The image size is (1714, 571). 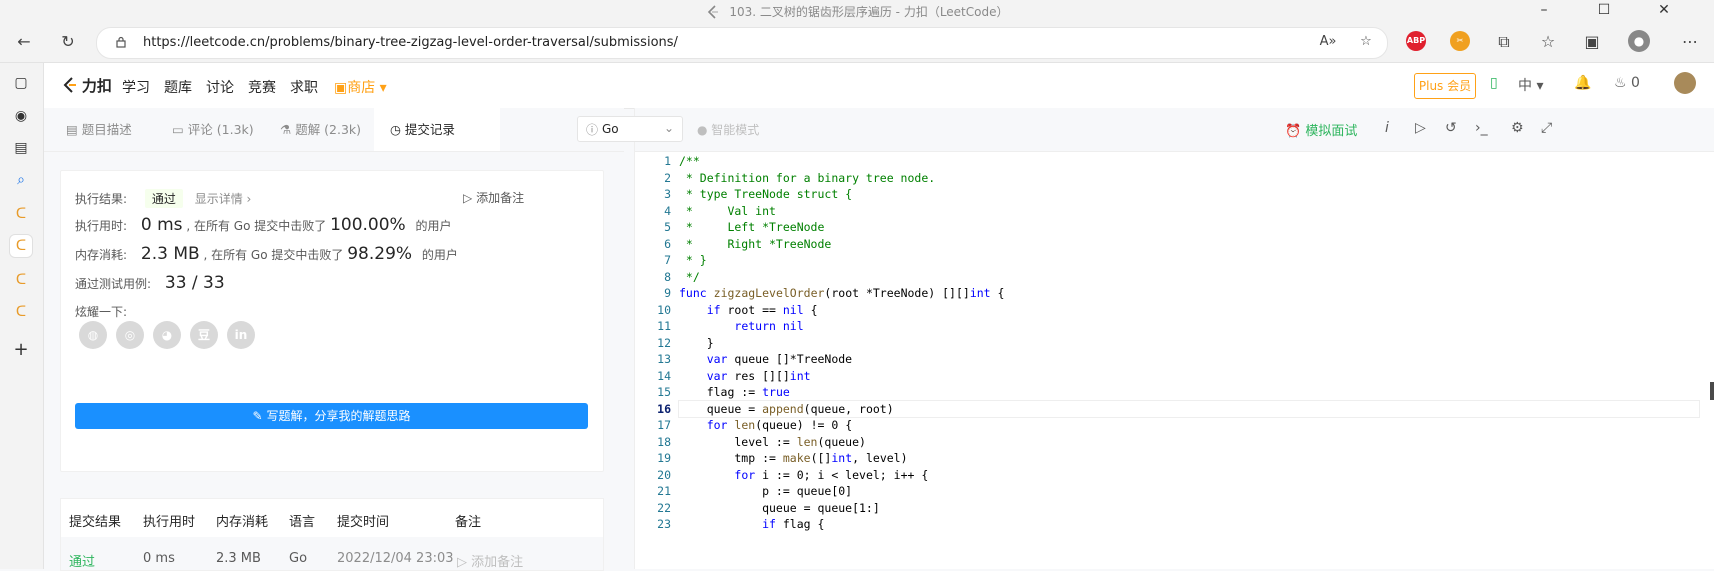 I want to click on add-note-button: ▷ 添加备注, so click(x=493, y=197).